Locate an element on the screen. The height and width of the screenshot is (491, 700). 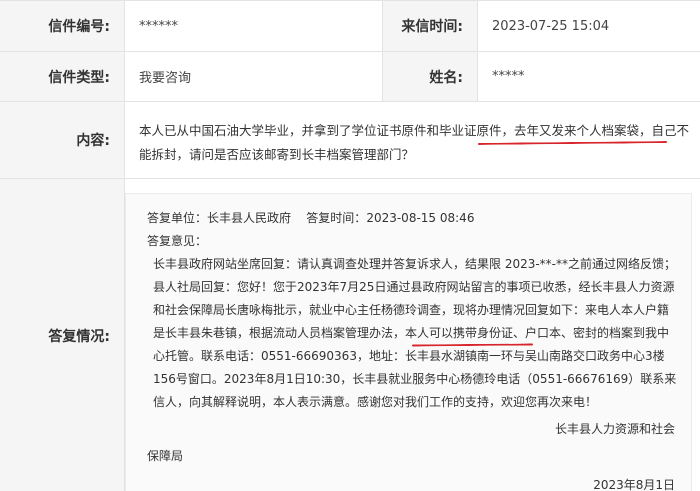
reply-unit-label: 答复单位： is located at coordinates (177, 218).